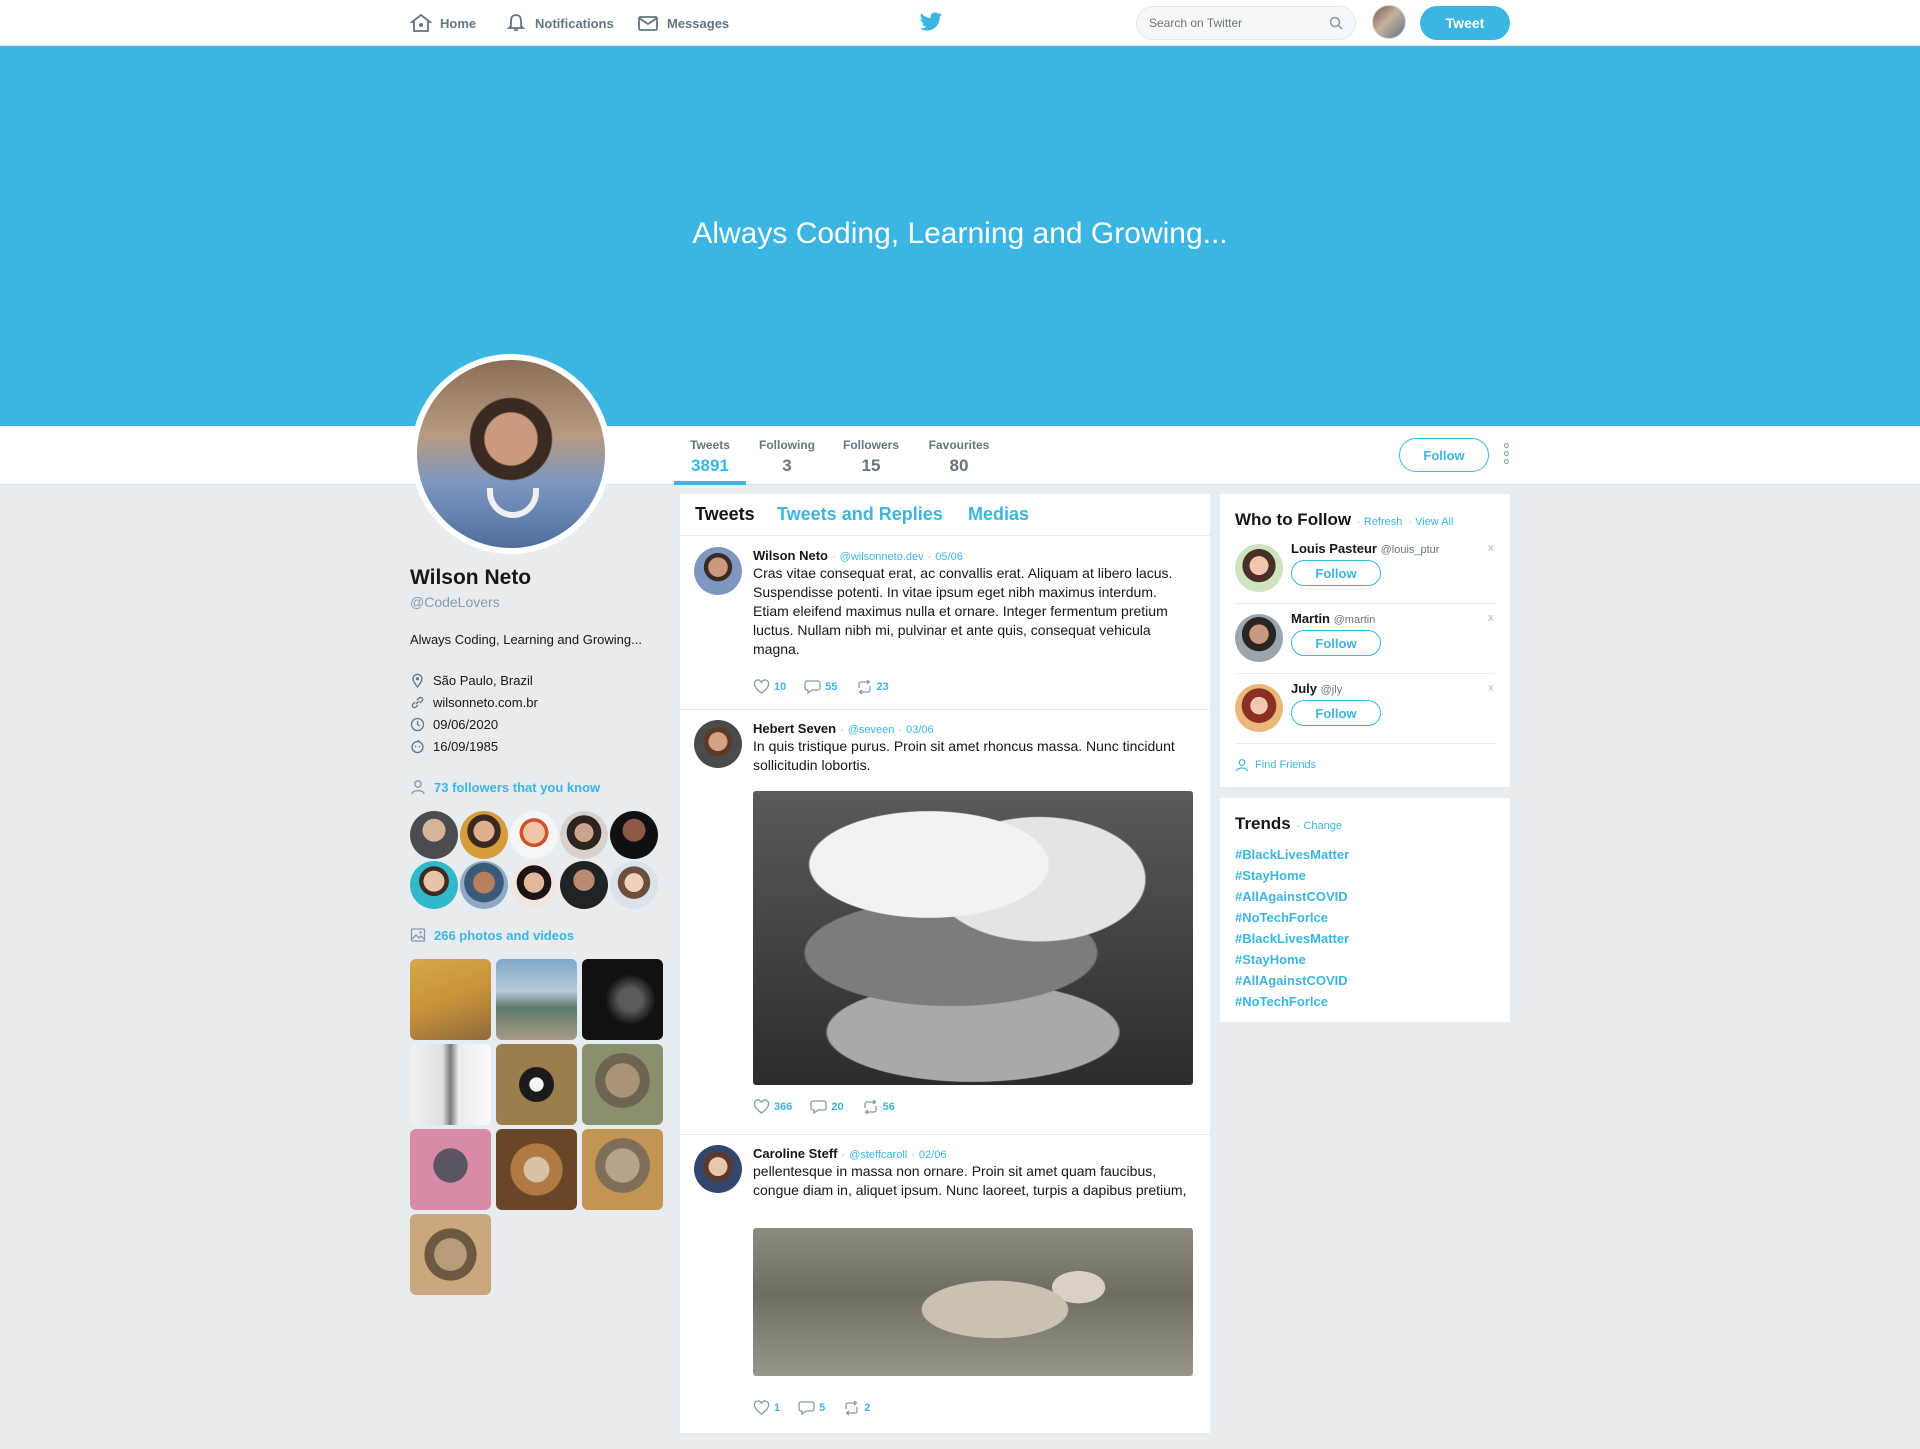 This screenshot has height=1449, width=1920. What do you see at coordinates (860, 514) in the screenshot?
I see `tab-tweets-and-replies: Tweets and Replies` at bounding box center [860, 514].